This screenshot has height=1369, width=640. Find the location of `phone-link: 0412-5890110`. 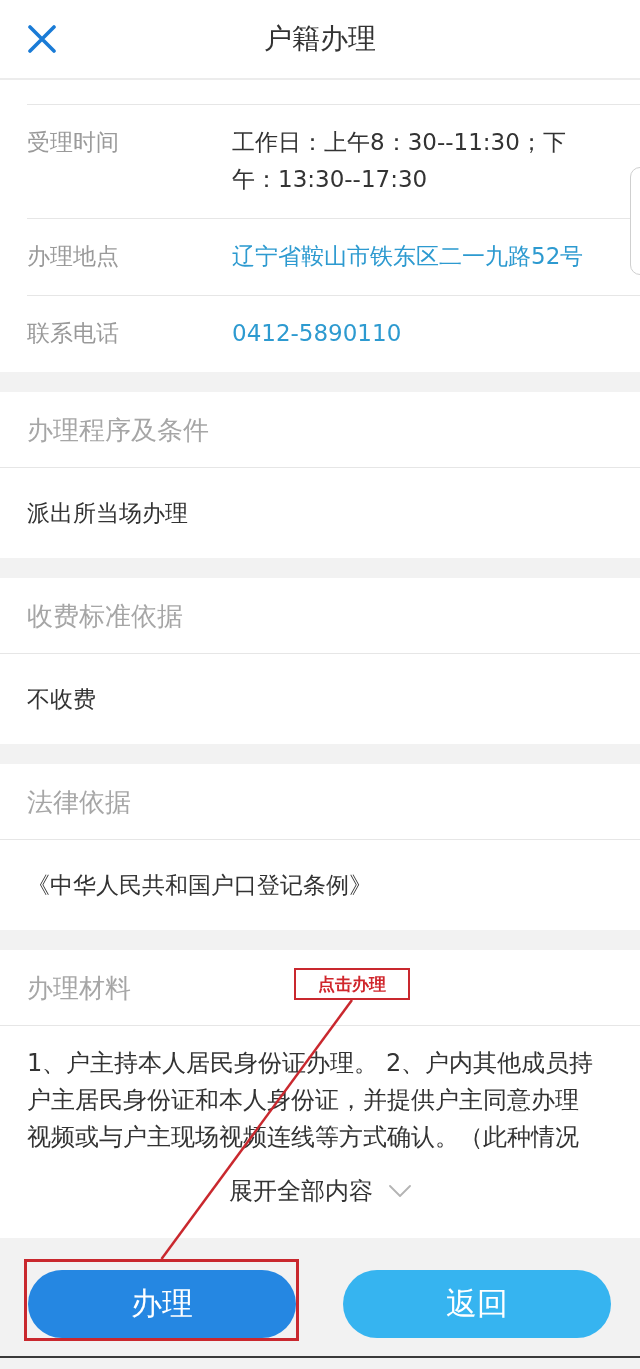

phone-link: 0412-5890110 is located at coordinates (317, 333).